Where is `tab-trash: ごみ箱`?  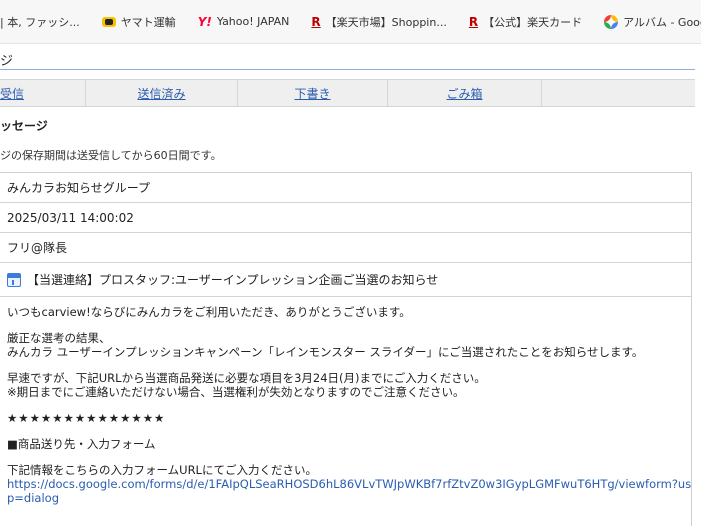
tab-trash: ごみ箱 is located at coordinates (465, 93).